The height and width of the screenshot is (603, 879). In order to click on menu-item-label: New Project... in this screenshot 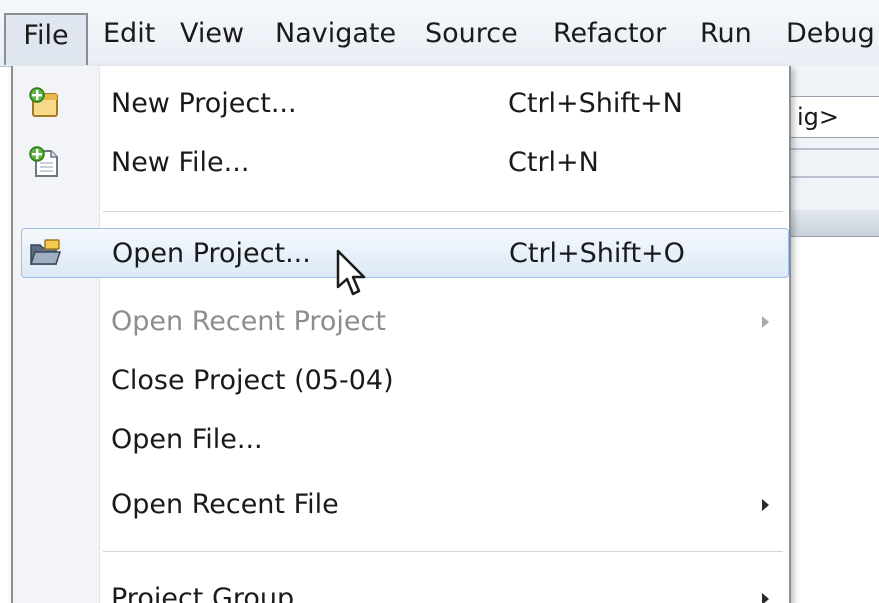, I will do `click(204, 103)`.